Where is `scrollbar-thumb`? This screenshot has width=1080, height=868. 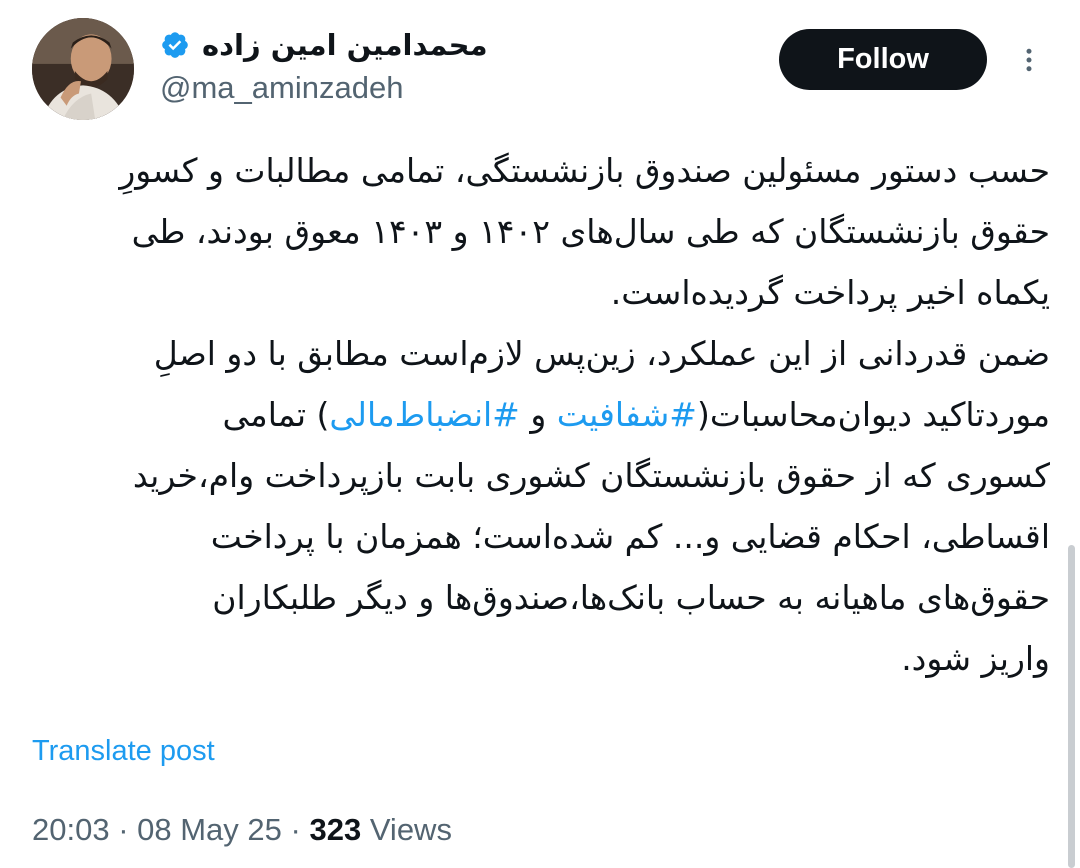 scrollbar-thumb is located at coordinates (1071, 706).